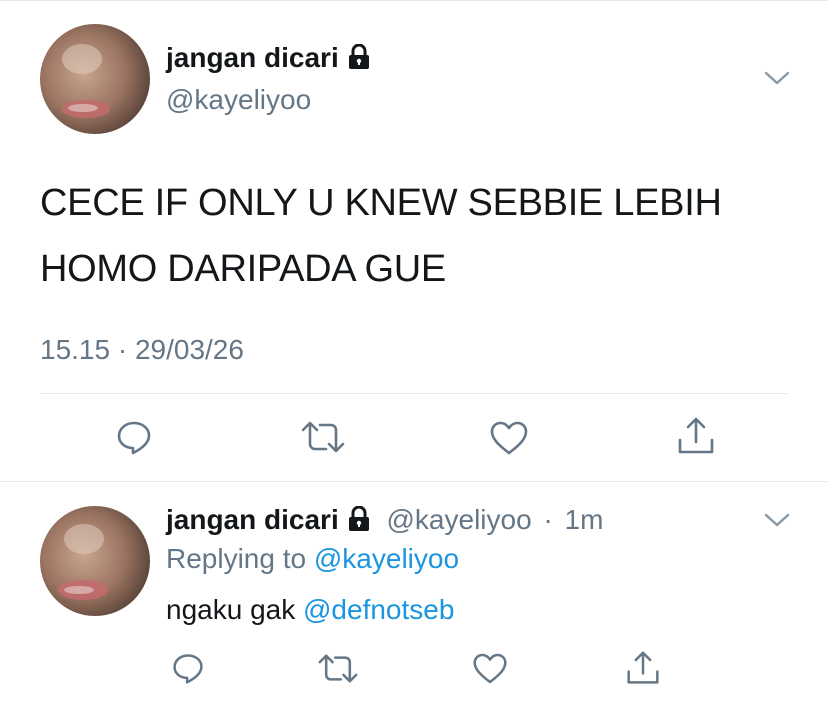  I want to click on reply-text-body: ngaku gak, so click(231, 609).